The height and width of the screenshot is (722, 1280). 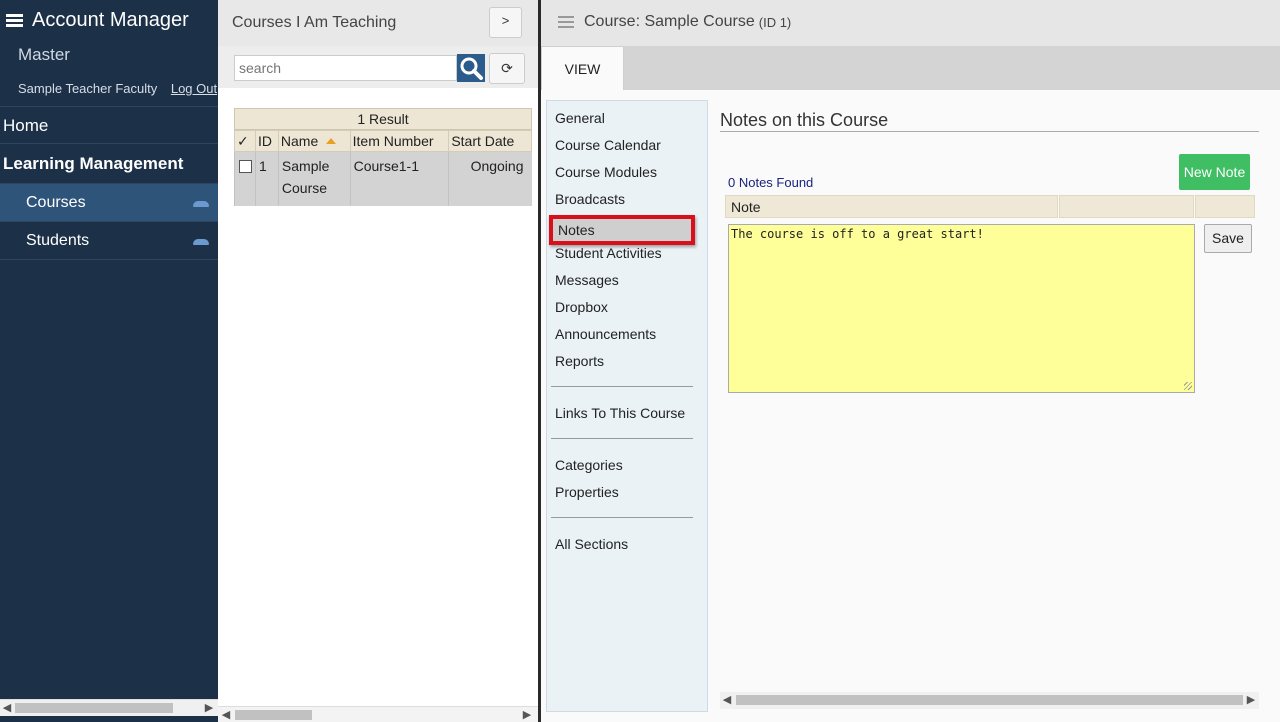 I want to click on list-panel-title: Courses I Am Teaching, so click(x=314, y=22).